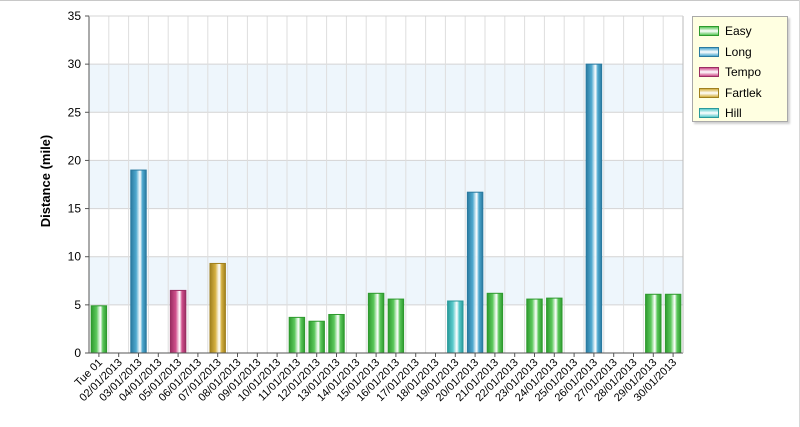 The width and height of the screenshot is (800, 427). What do you see at coordinates (45, 181) in the screenshot?
I see `y-axis-label: Distance (mile)` at bounding box center [45, 181].